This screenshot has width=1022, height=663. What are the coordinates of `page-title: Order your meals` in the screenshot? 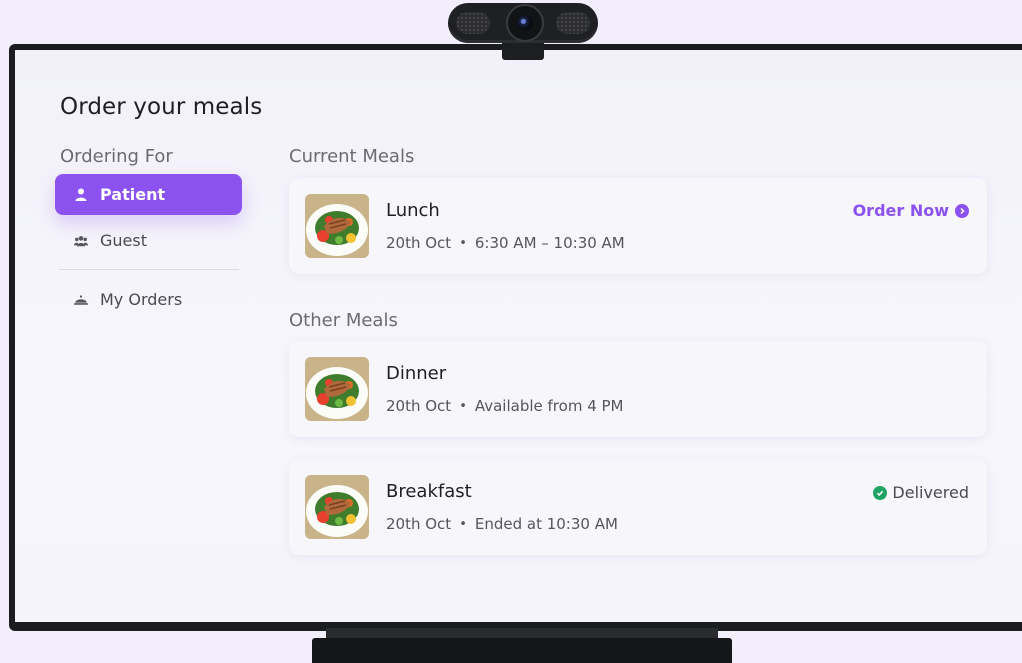 It's located at (161, 107).